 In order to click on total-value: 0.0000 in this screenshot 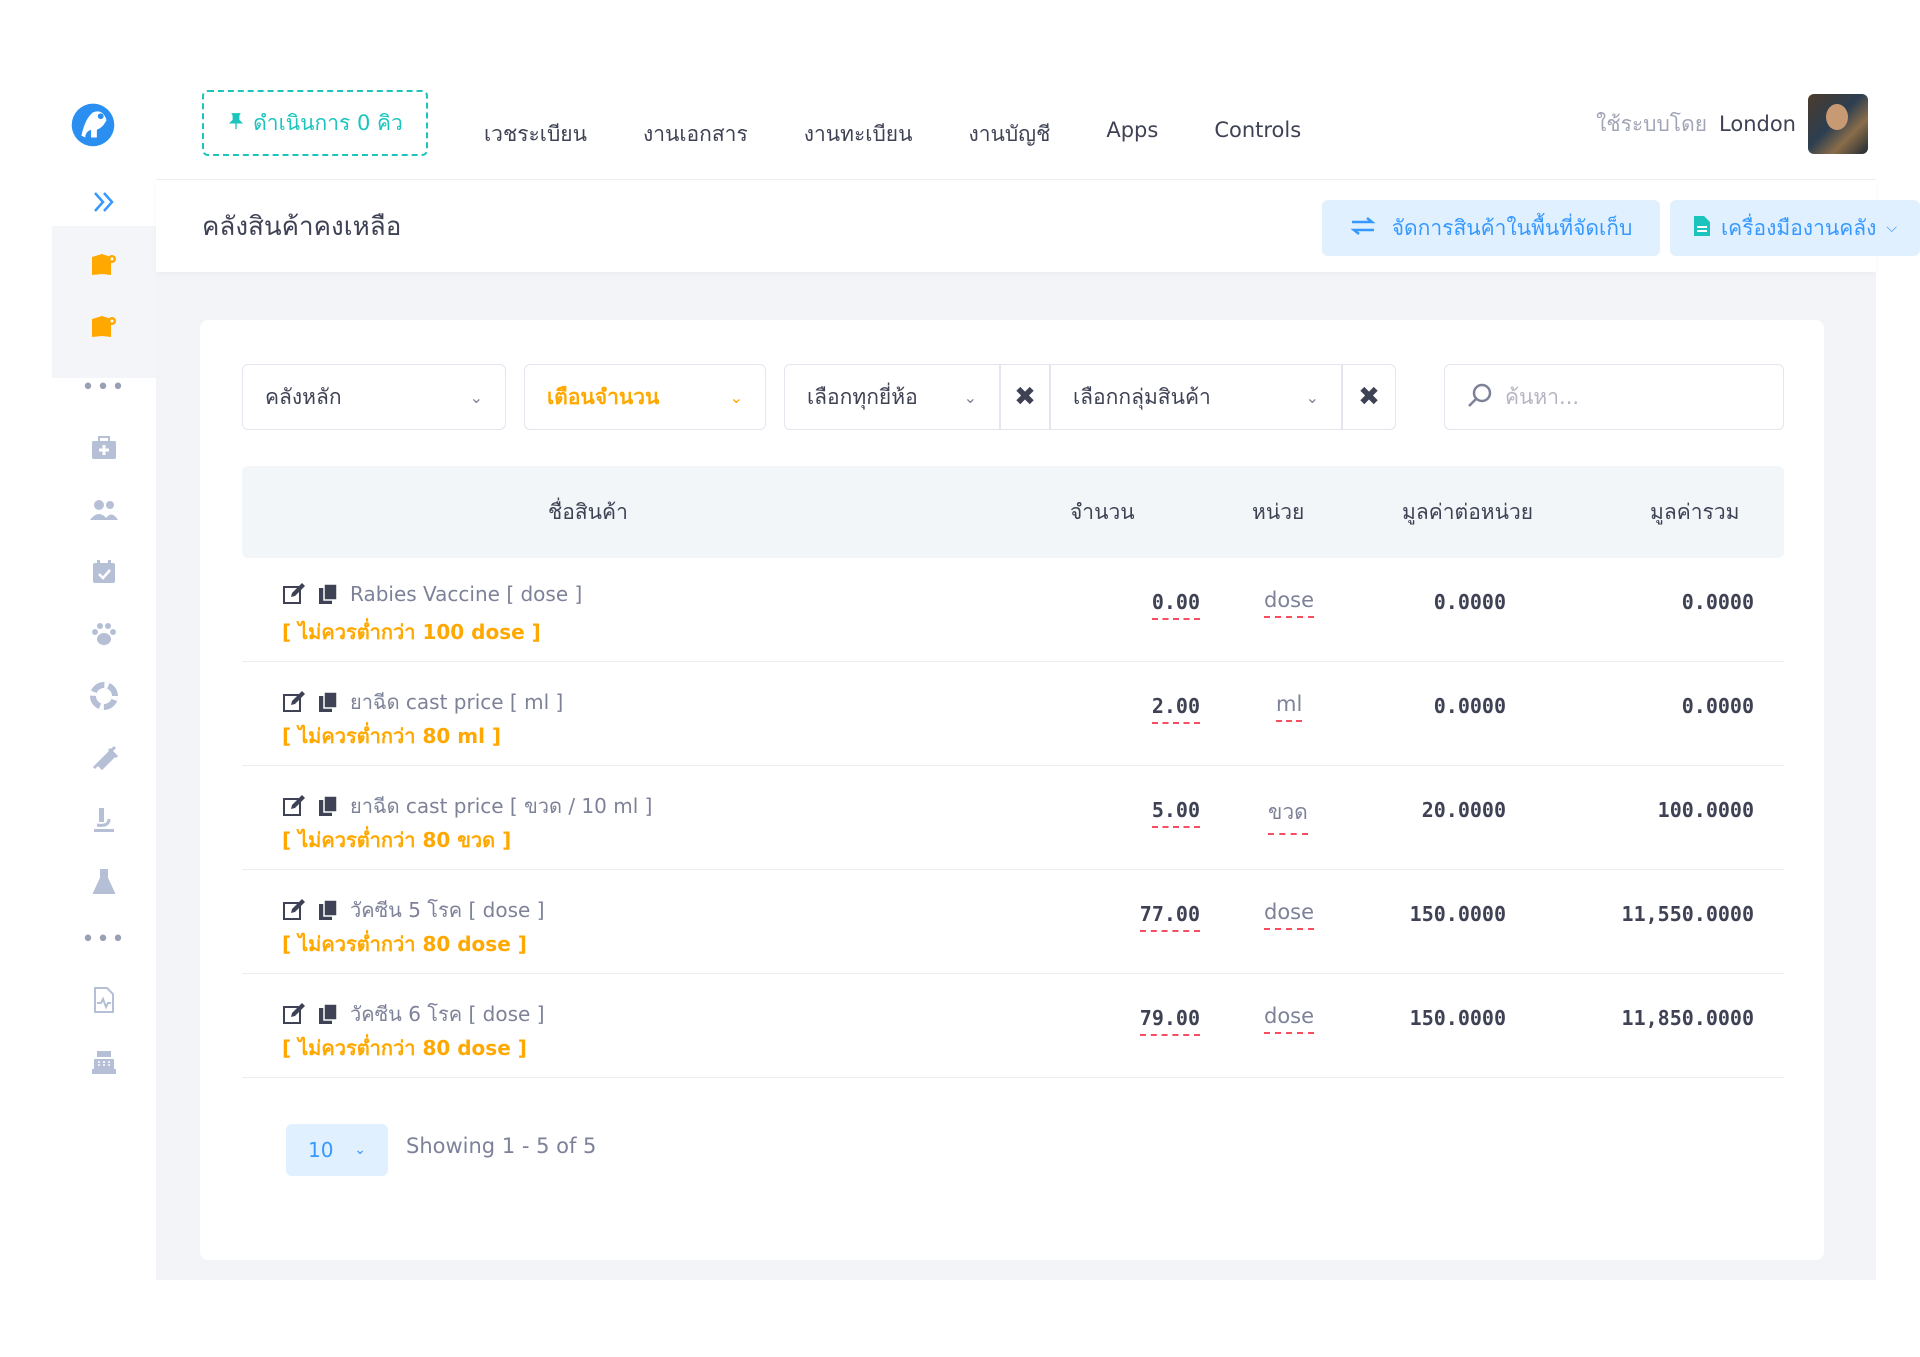, I will do `click(1717, 706)`.